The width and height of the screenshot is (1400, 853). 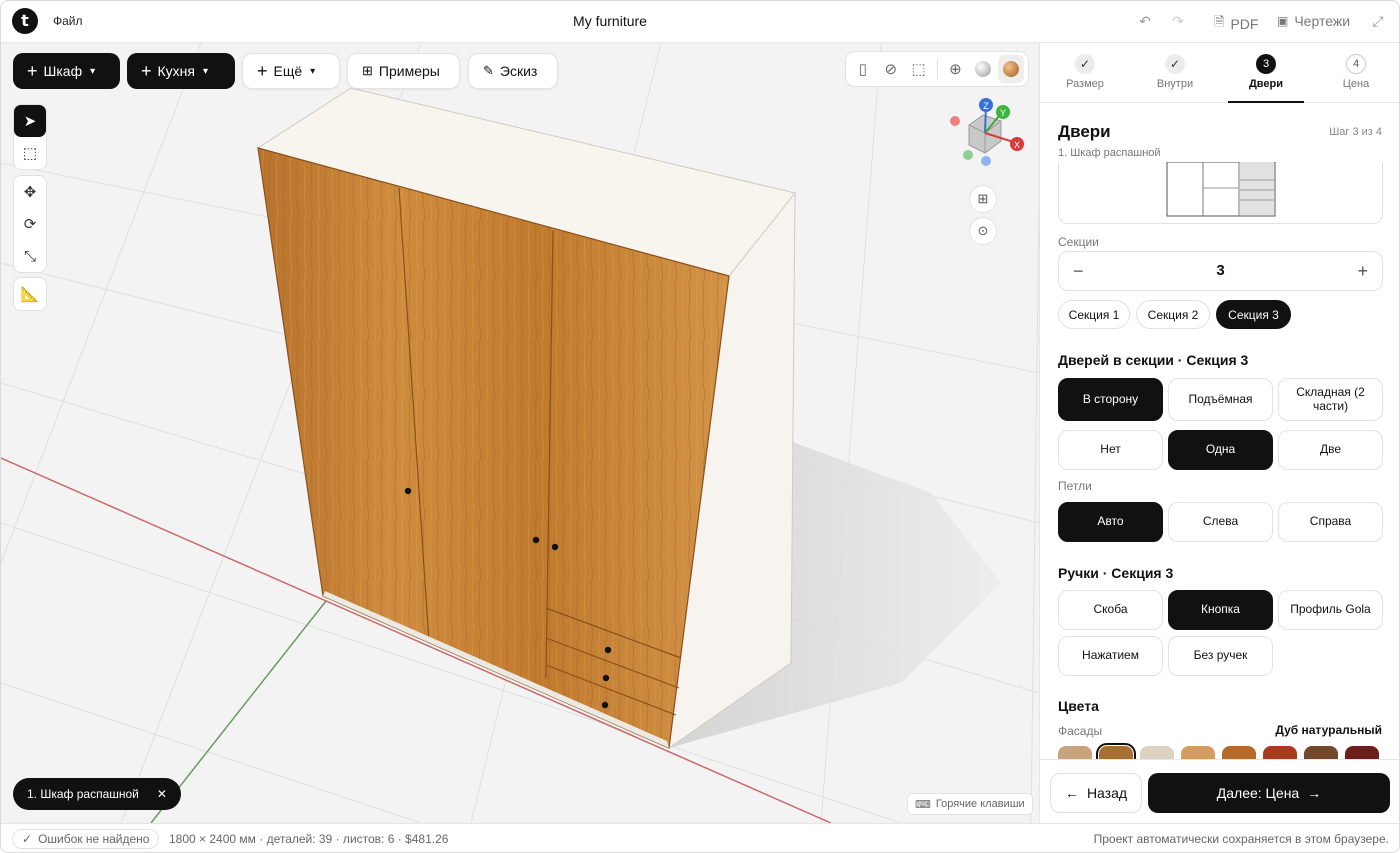 What do you see at coordinates (367, 70) in the screenshot?
I see `grid-icon: ⊞` at bounding box center [367, 70].